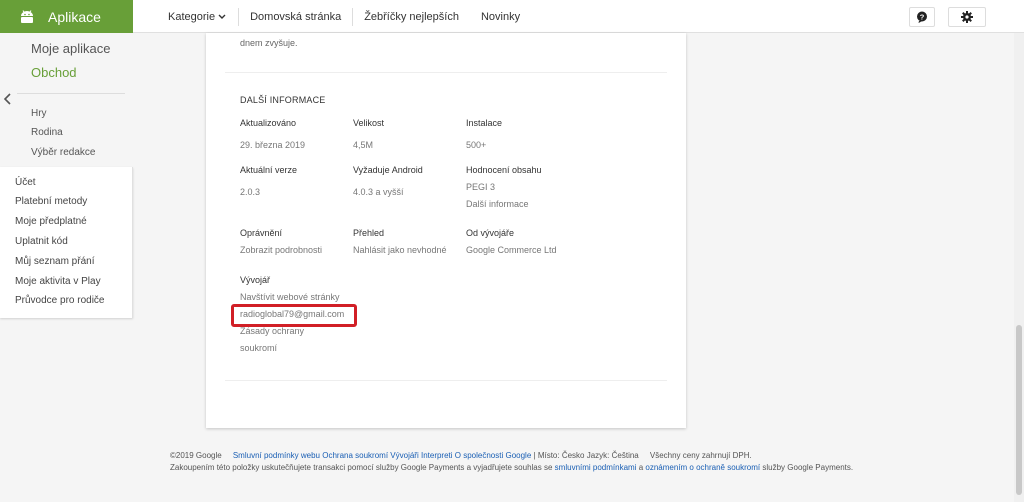  I want to click on account-item-payment-methods: Platební metody, so click(51, 201).